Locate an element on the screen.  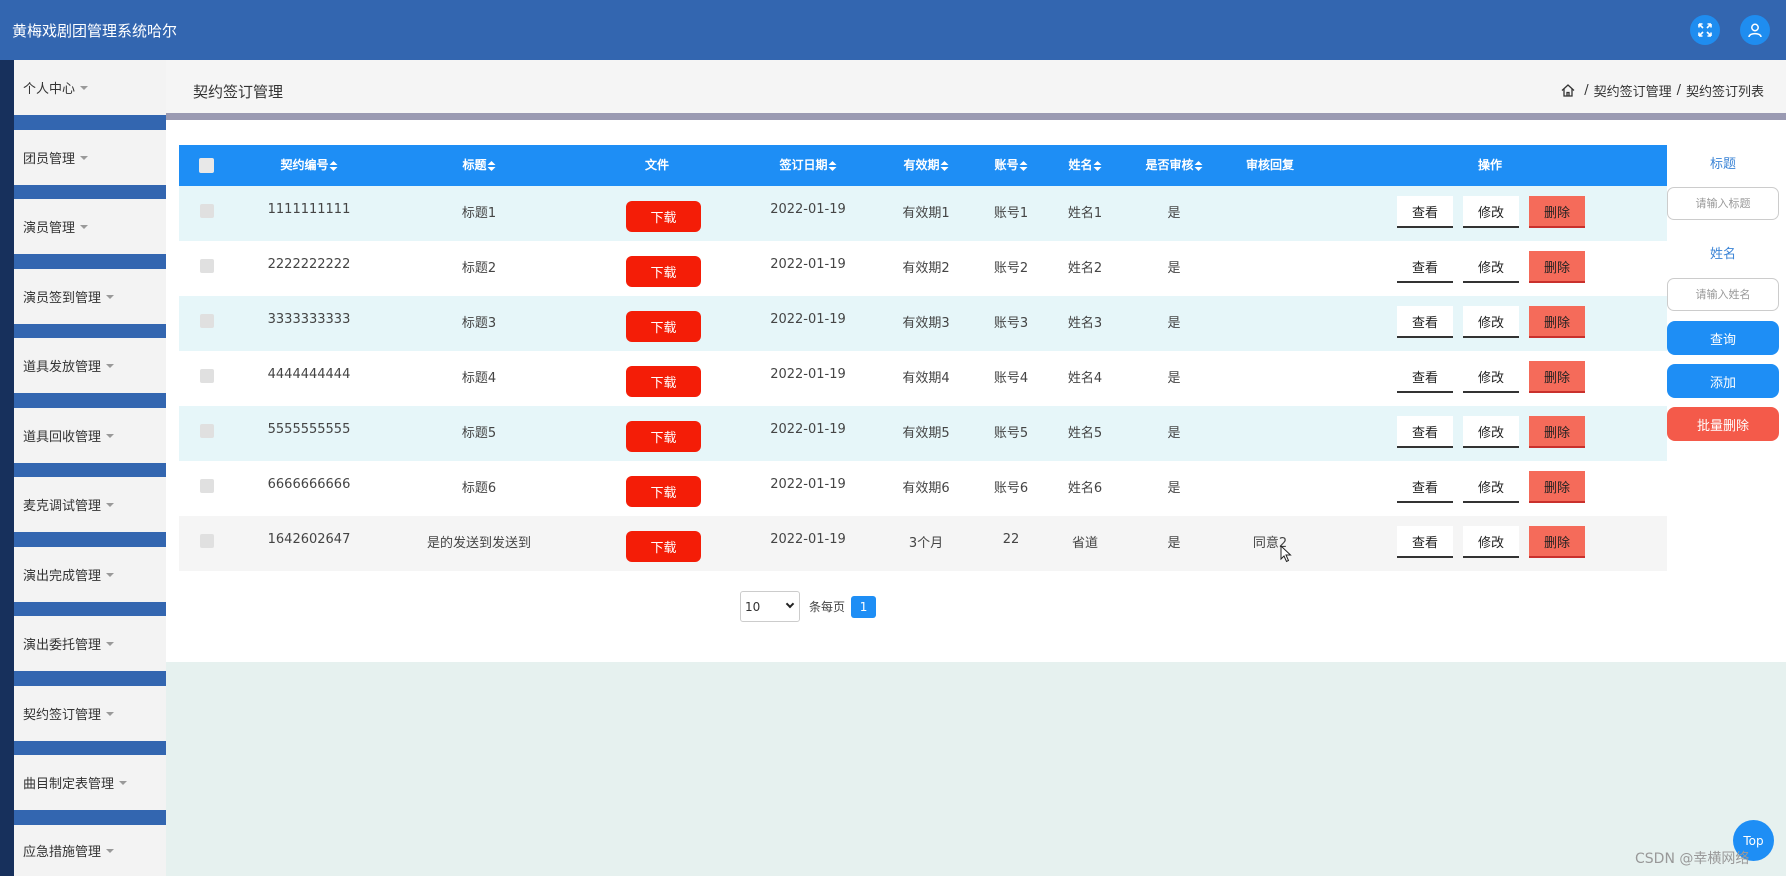
column-name: 姓名 is located at coordinates (1085, 165).